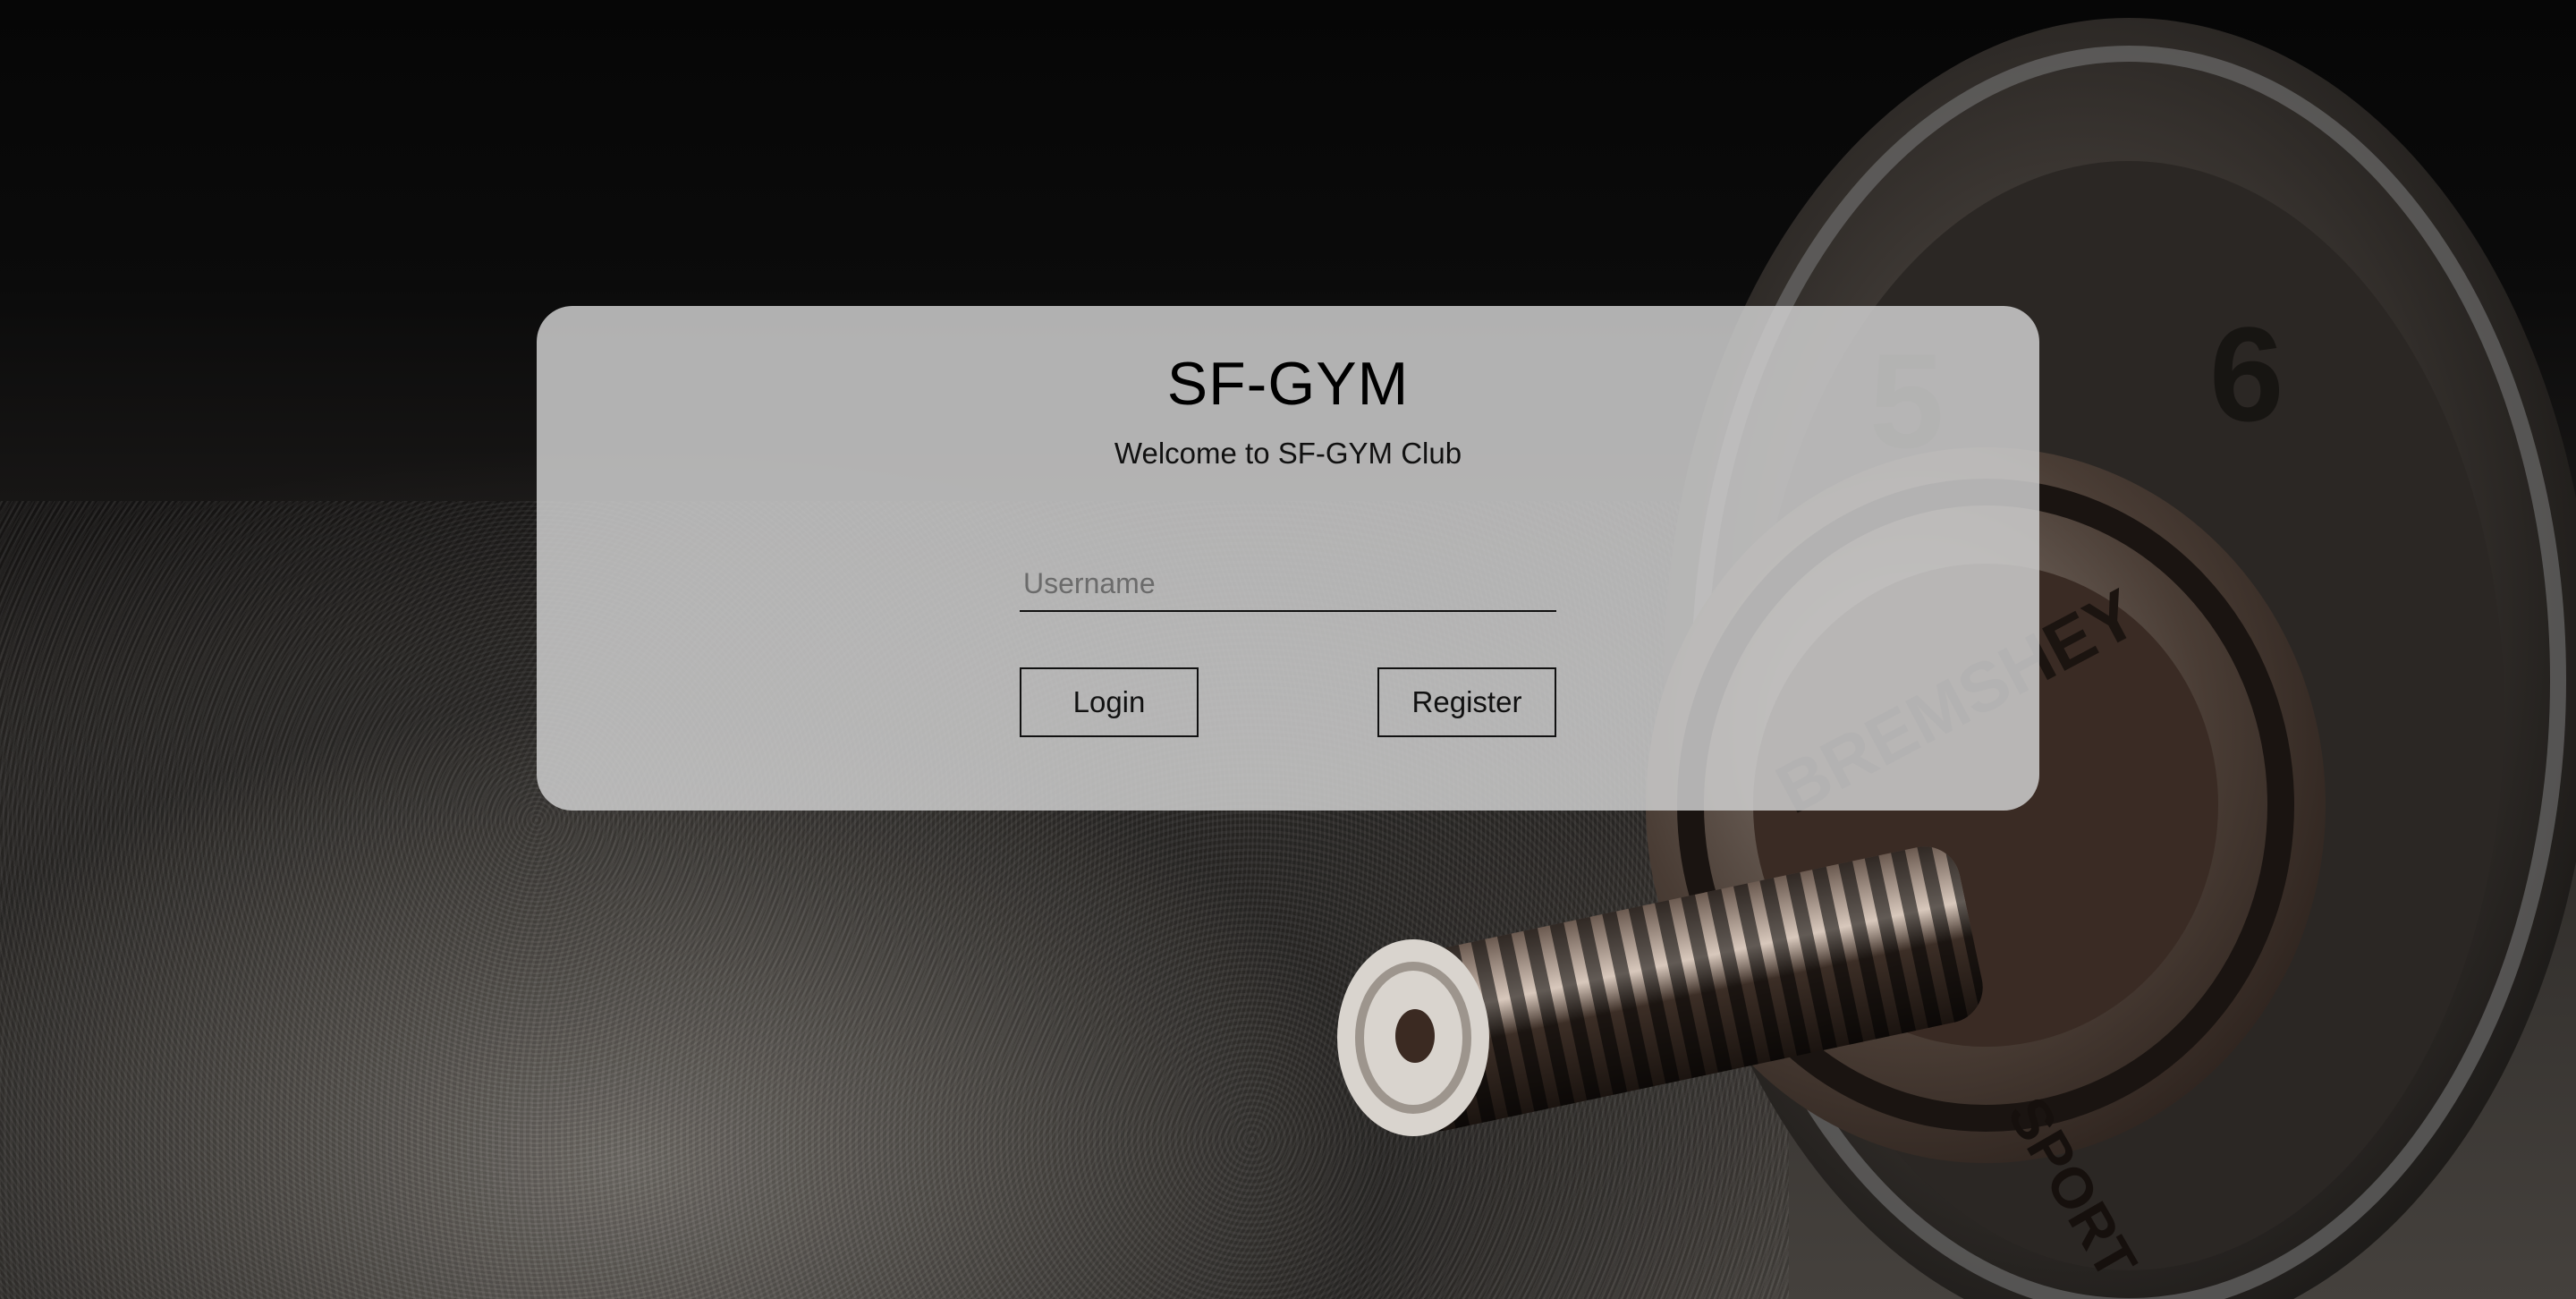 This screenshot has width=2576, height=1299. I want to click on login-button: Login, so click(1109, 702).